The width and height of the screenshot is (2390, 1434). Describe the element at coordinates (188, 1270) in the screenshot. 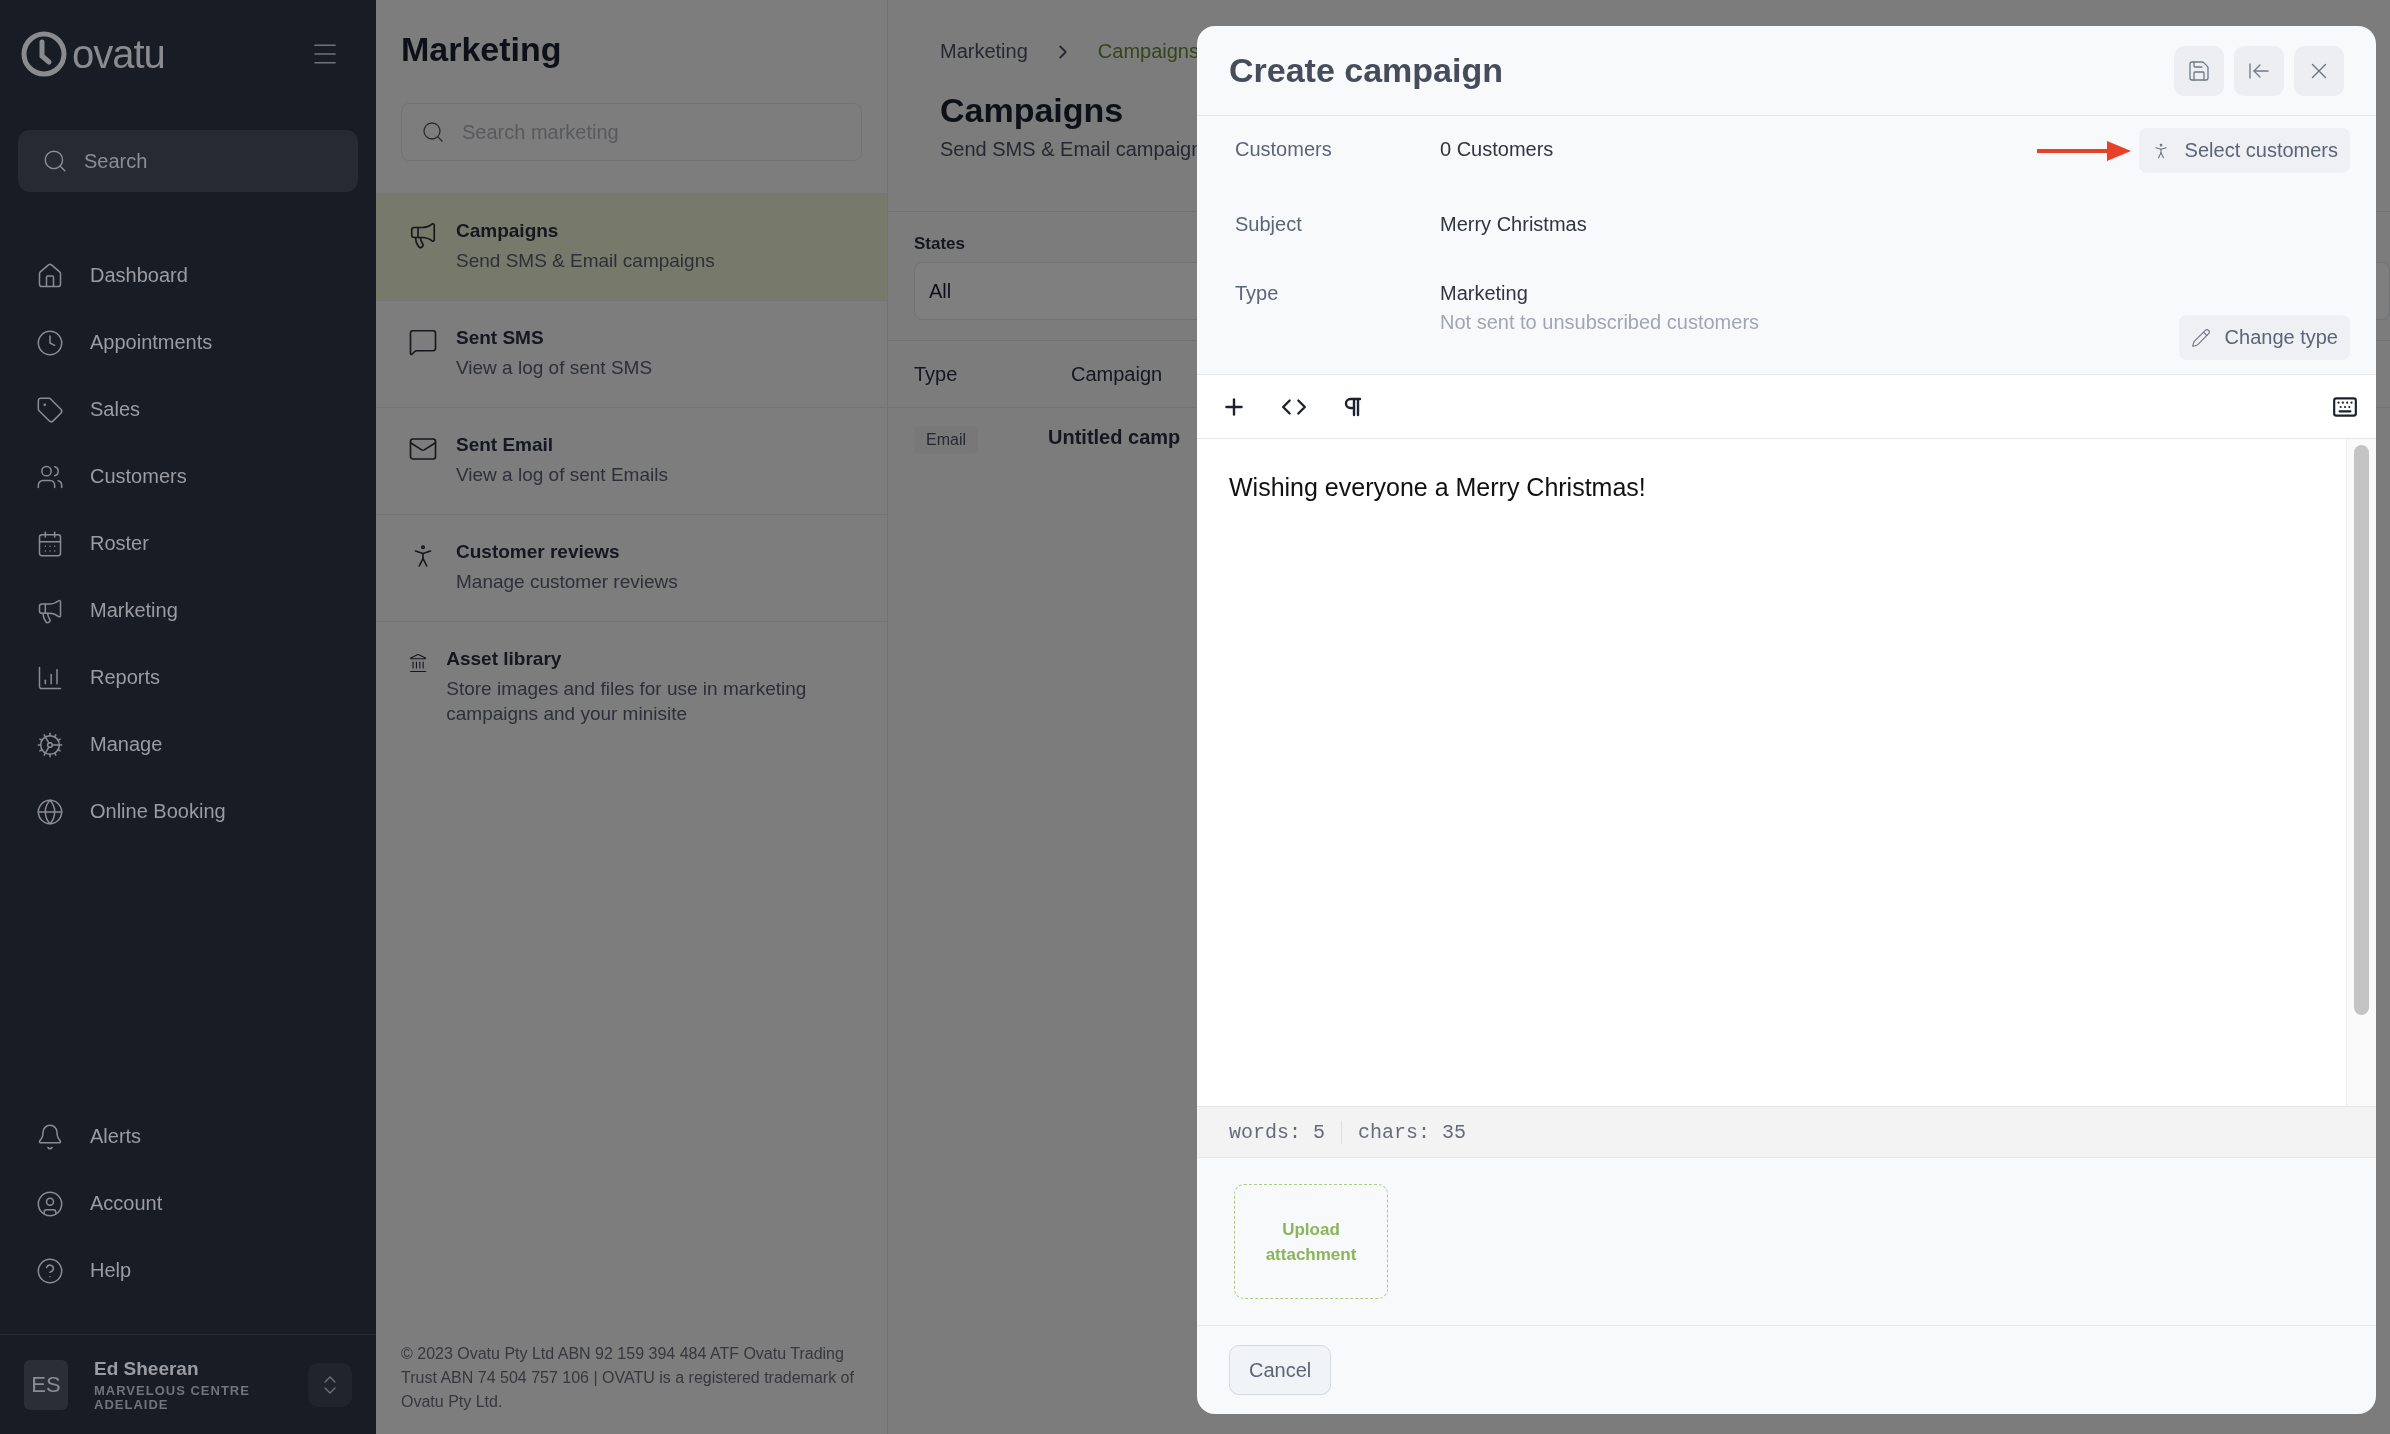

I see `nav-item: Help` at that location.